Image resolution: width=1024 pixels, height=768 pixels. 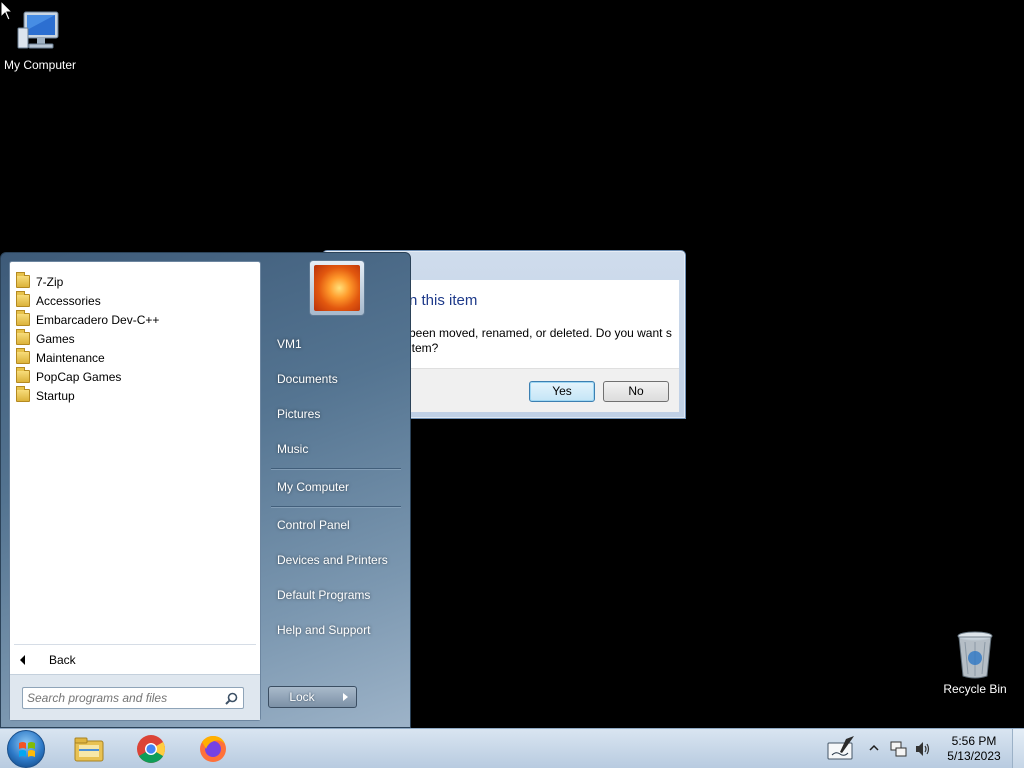 What do you see at coordinates (98, 319) in the screenshot?
I see `program-label: Embarcadero Dev-C++` at bounding box center [98, 319].